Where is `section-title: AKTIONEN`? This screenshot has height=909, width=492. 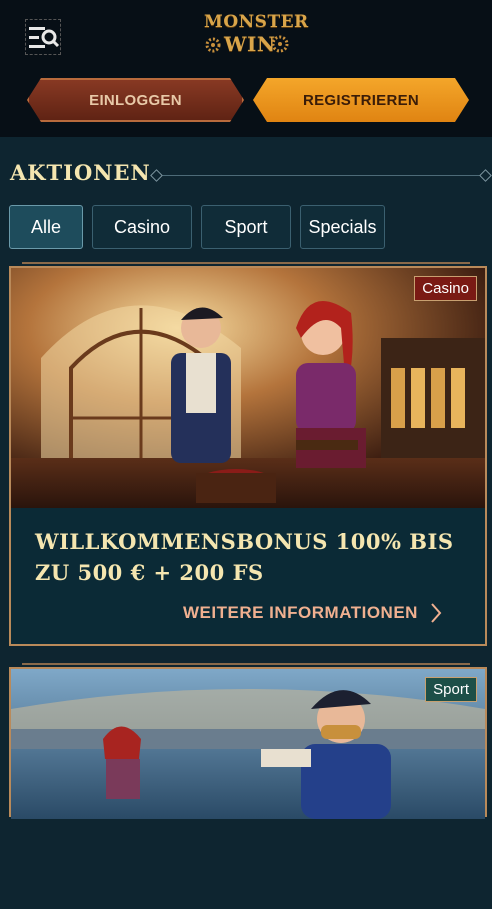
section-title: AKTIONEN is located at coordinates (80, 172).